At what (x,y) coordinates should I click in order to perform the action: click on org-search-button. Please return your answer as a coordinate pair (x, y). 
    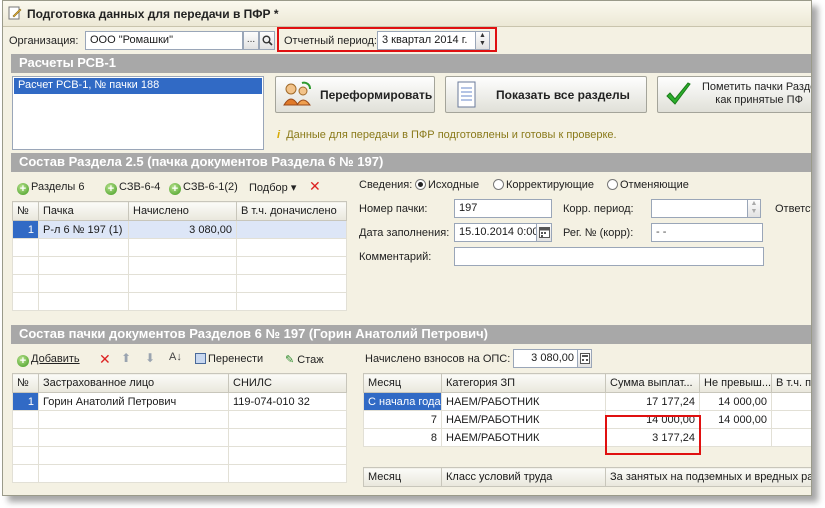
    Looking at the image, I should click on (267, 40).